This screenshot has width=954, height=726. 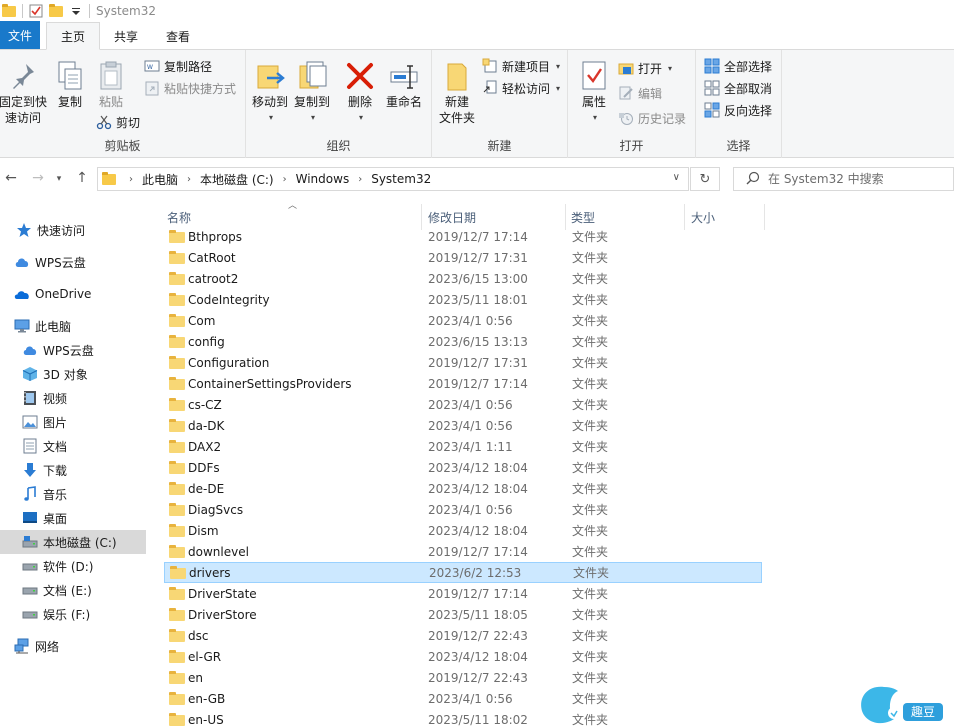 What do you see at coordinates (463, 446) in the screenshot?
I see `table-row: DAX2 2023/4/1 1:11 文件夹` at bounding box center [463, 446].